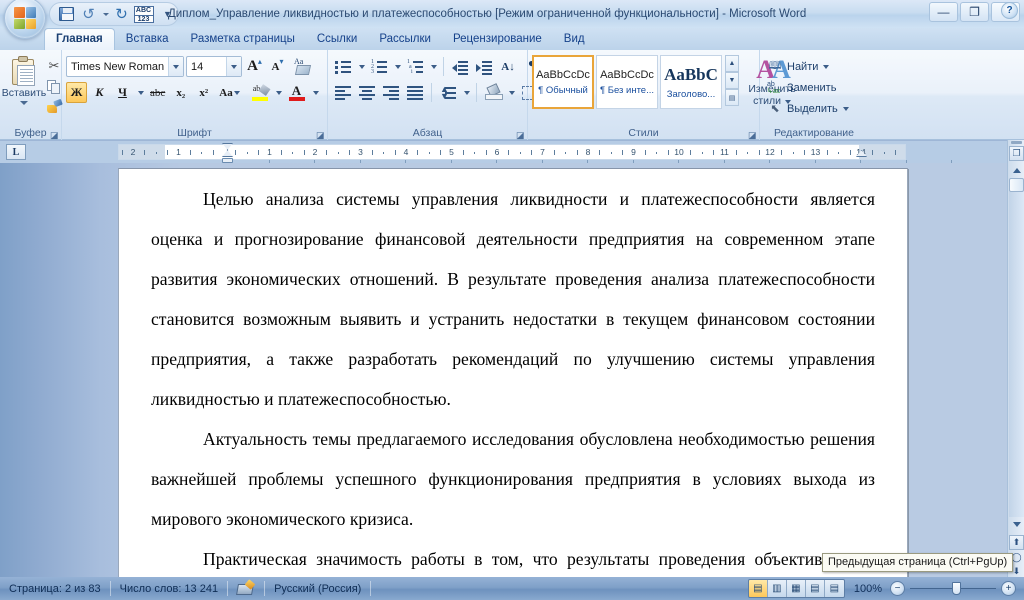 This screenshot has height=600, width=1024. Describe the element at coordinates (317, 588) in the screenshot. I see `language-indicator: Русский (Россия)` at that location.